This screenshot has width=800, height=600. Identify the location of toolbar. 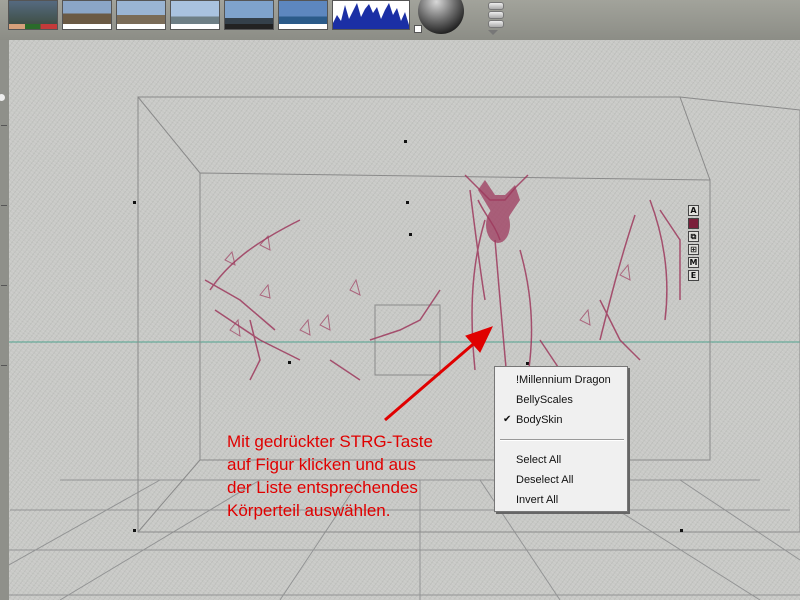
(400, 20).